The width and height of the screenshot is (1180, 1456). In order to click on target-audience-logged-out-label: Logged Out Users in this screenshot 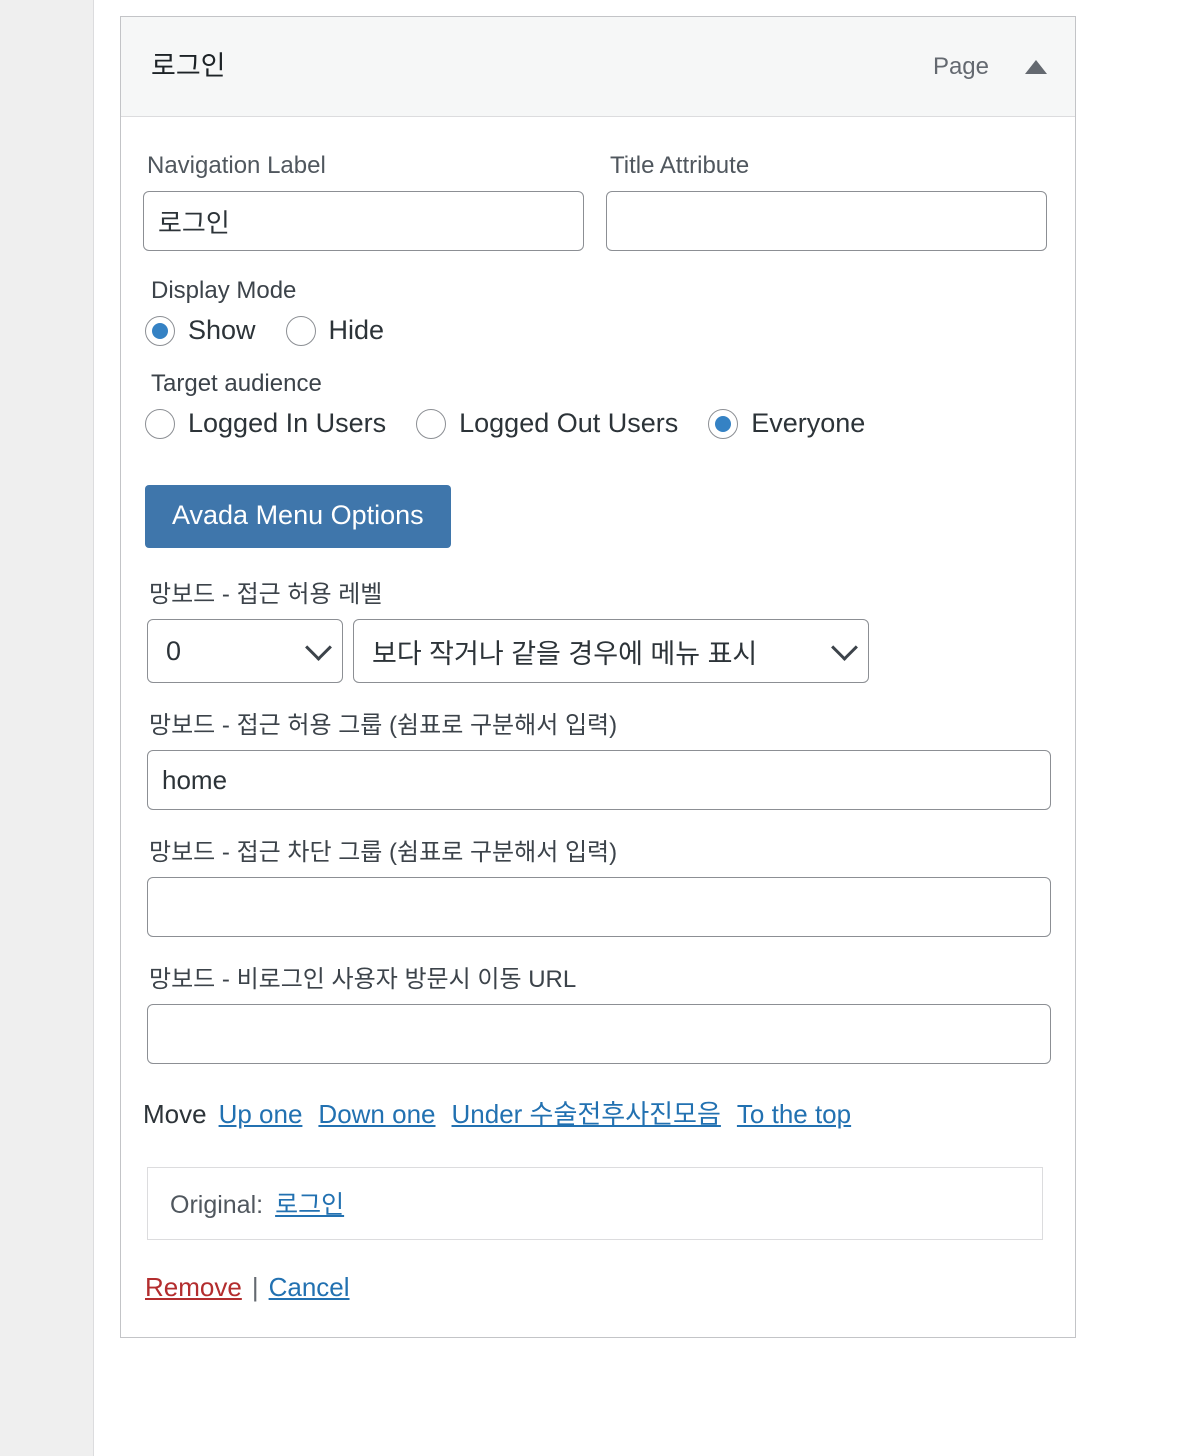, I will do `click(569, 423)`.